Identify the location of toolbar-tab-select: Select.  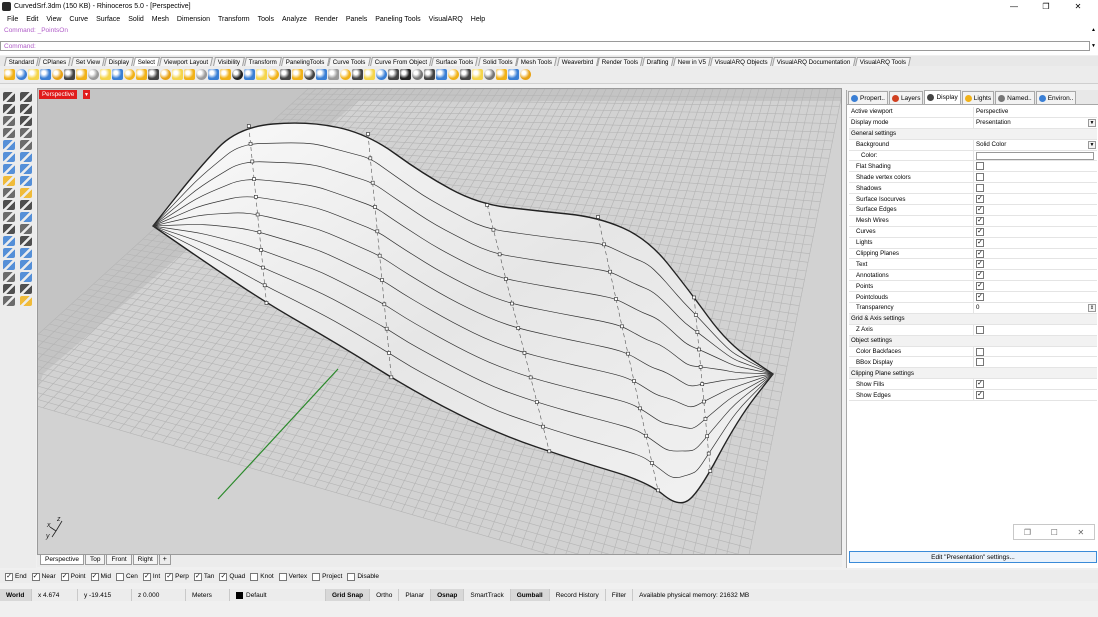
(147, 61).